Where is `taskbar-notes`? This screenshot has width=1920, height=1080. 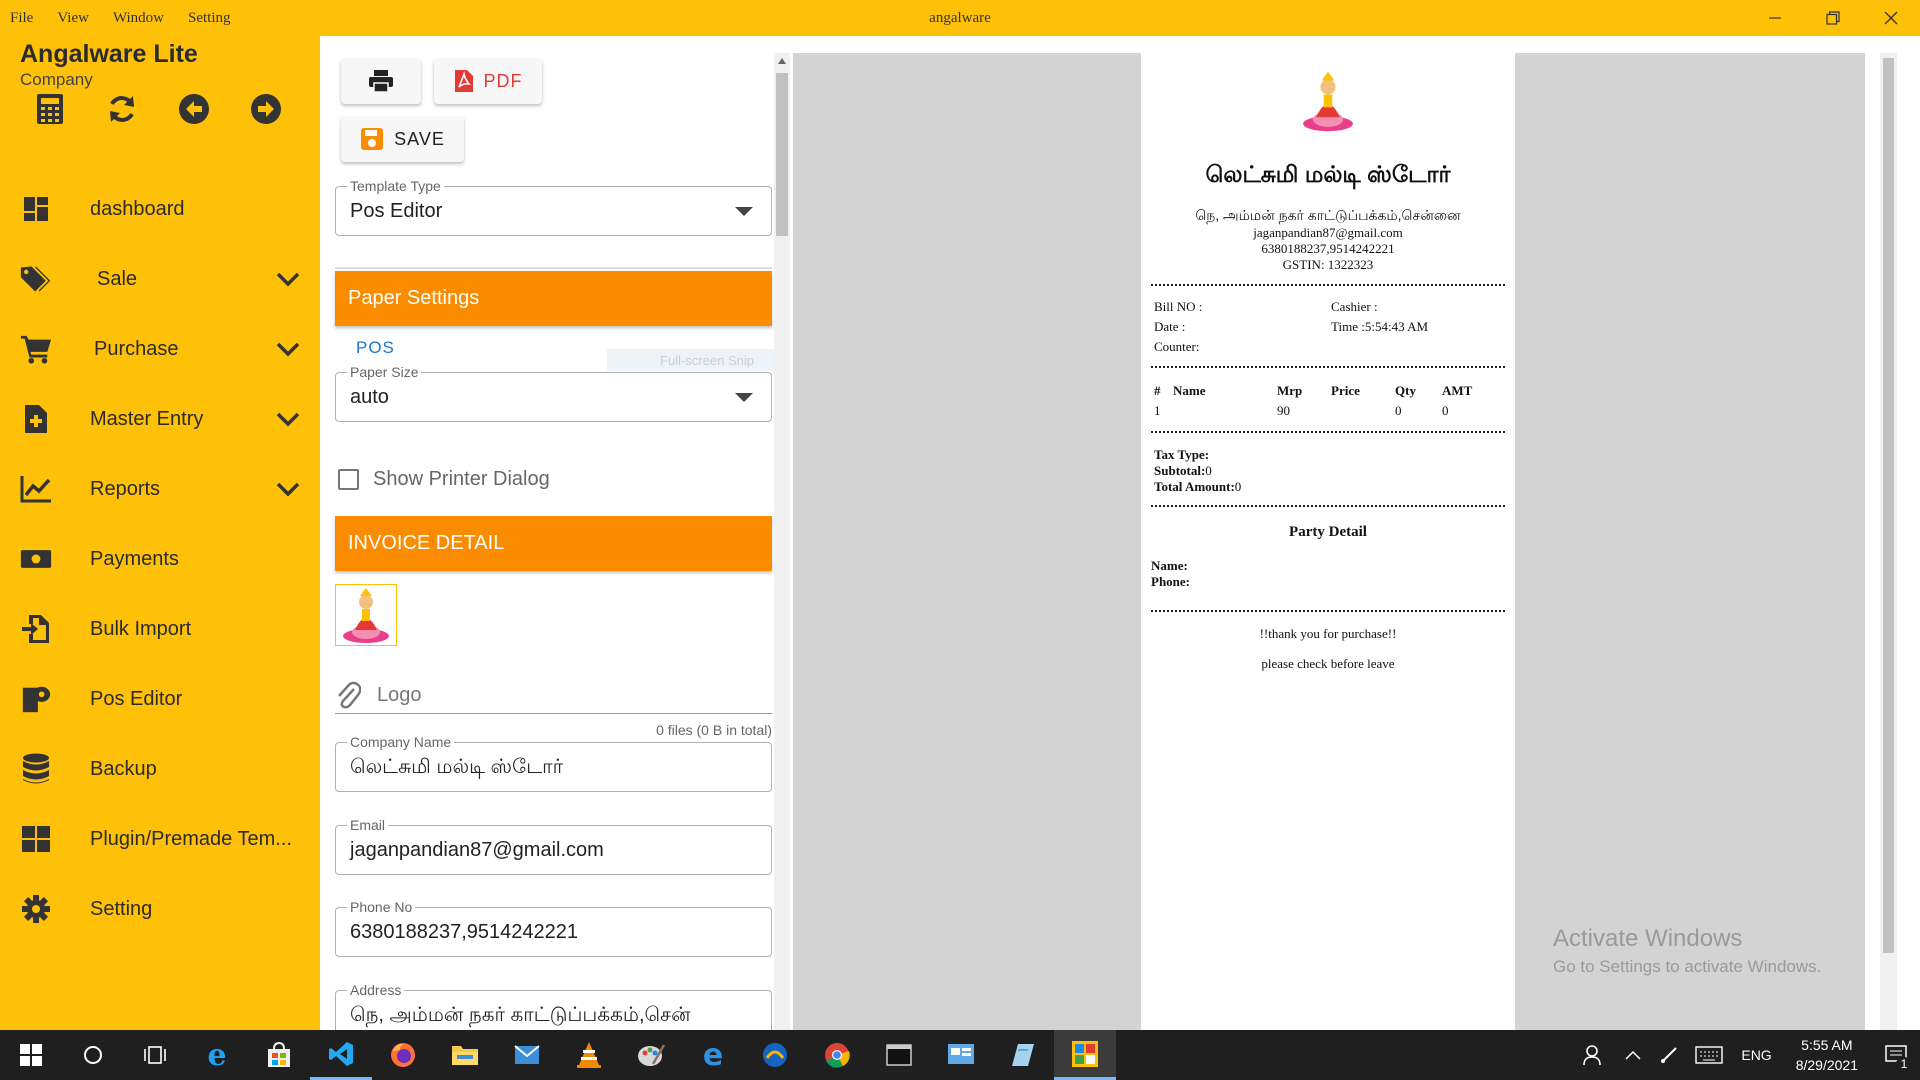
taskbar-notes is located at coordinates (1023, 1055).